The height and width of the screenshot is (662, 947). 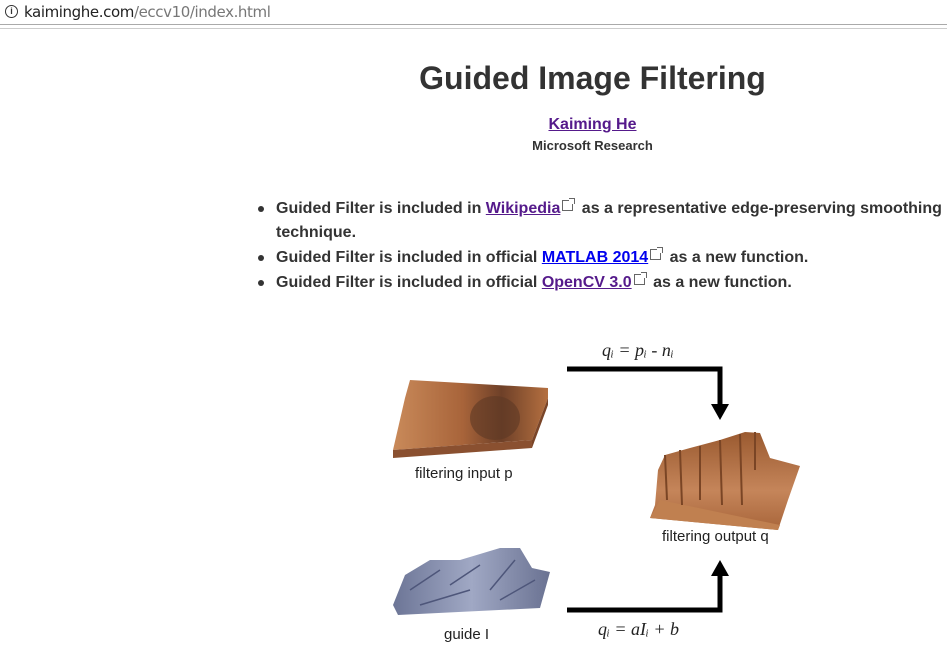 I want to click on input-surface, so click(x=470, y=419).